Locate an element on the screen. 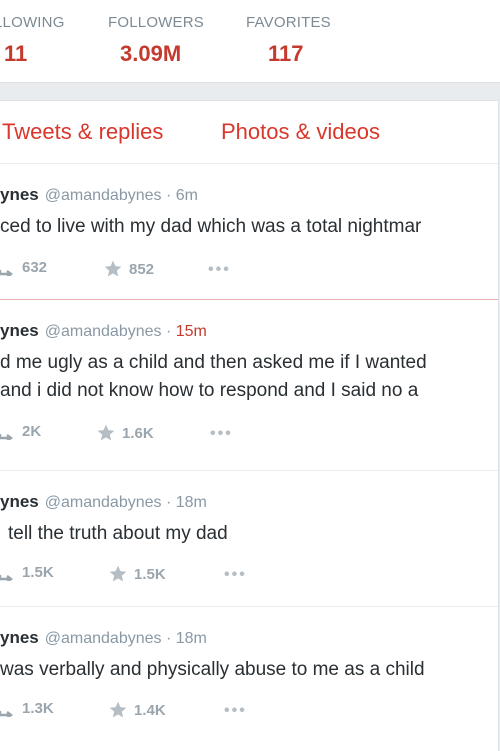 The width and height of the screenshot is (500, 751). tweet-text: tell the truth about my dad is located at coordinates (253, 534).